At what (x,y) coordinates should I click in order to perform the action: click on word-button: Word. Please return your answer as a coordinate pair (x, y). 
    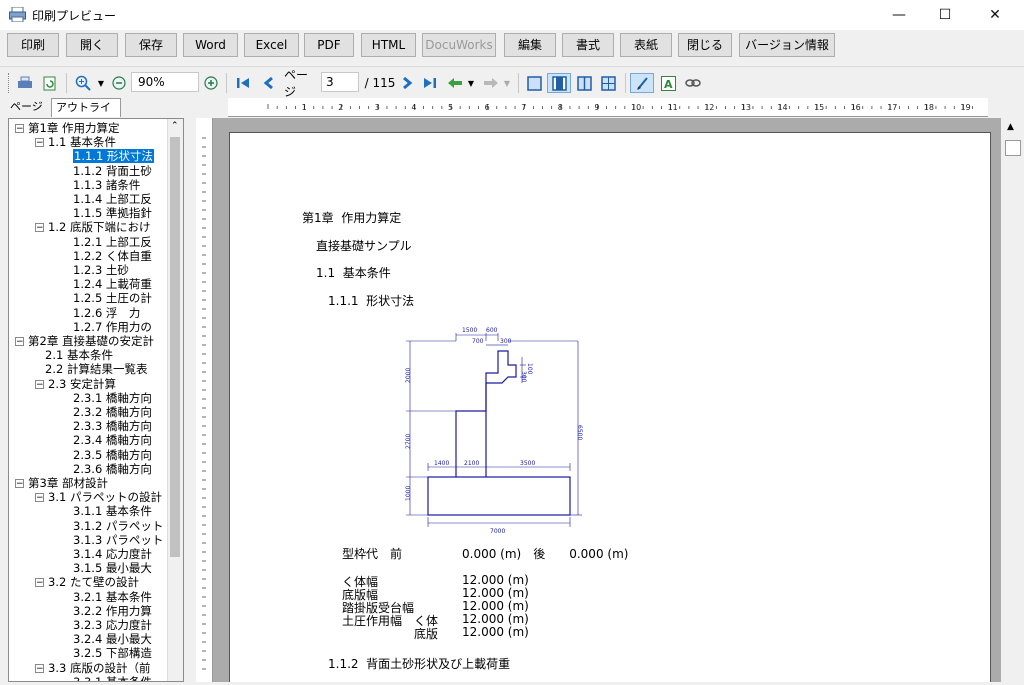
    Looking at the image, I should click on (210, 45).